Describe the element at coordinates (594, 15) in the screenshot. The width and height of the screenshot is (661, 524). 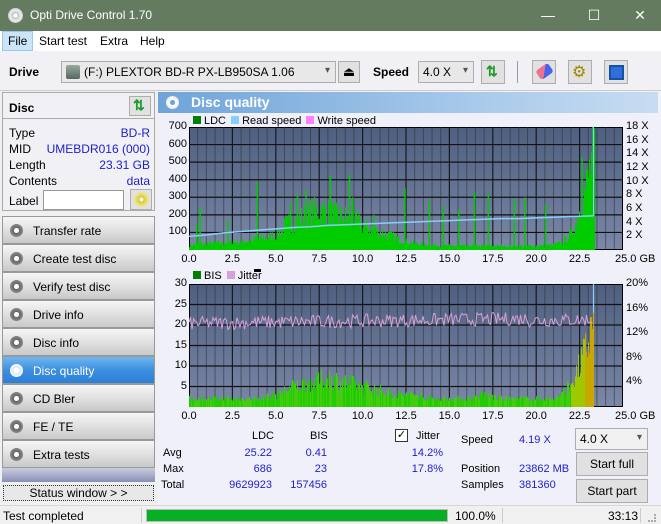
I see `maximize-button: ☐` at that location.